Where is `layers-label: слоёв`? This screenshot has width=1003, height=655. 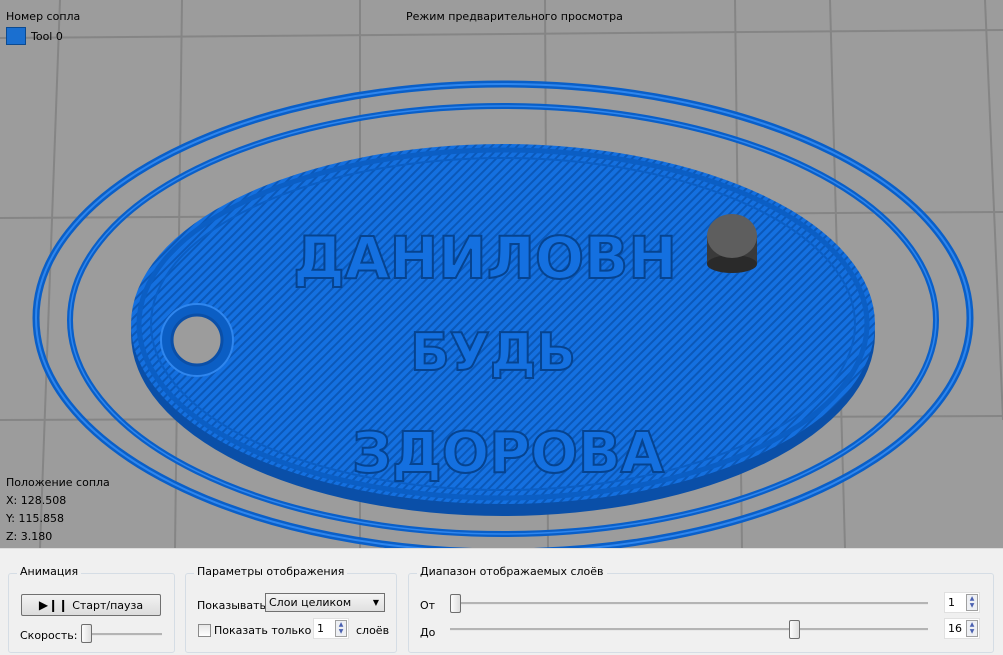 layers-label: слоёв is located at coordinates (373, 630).